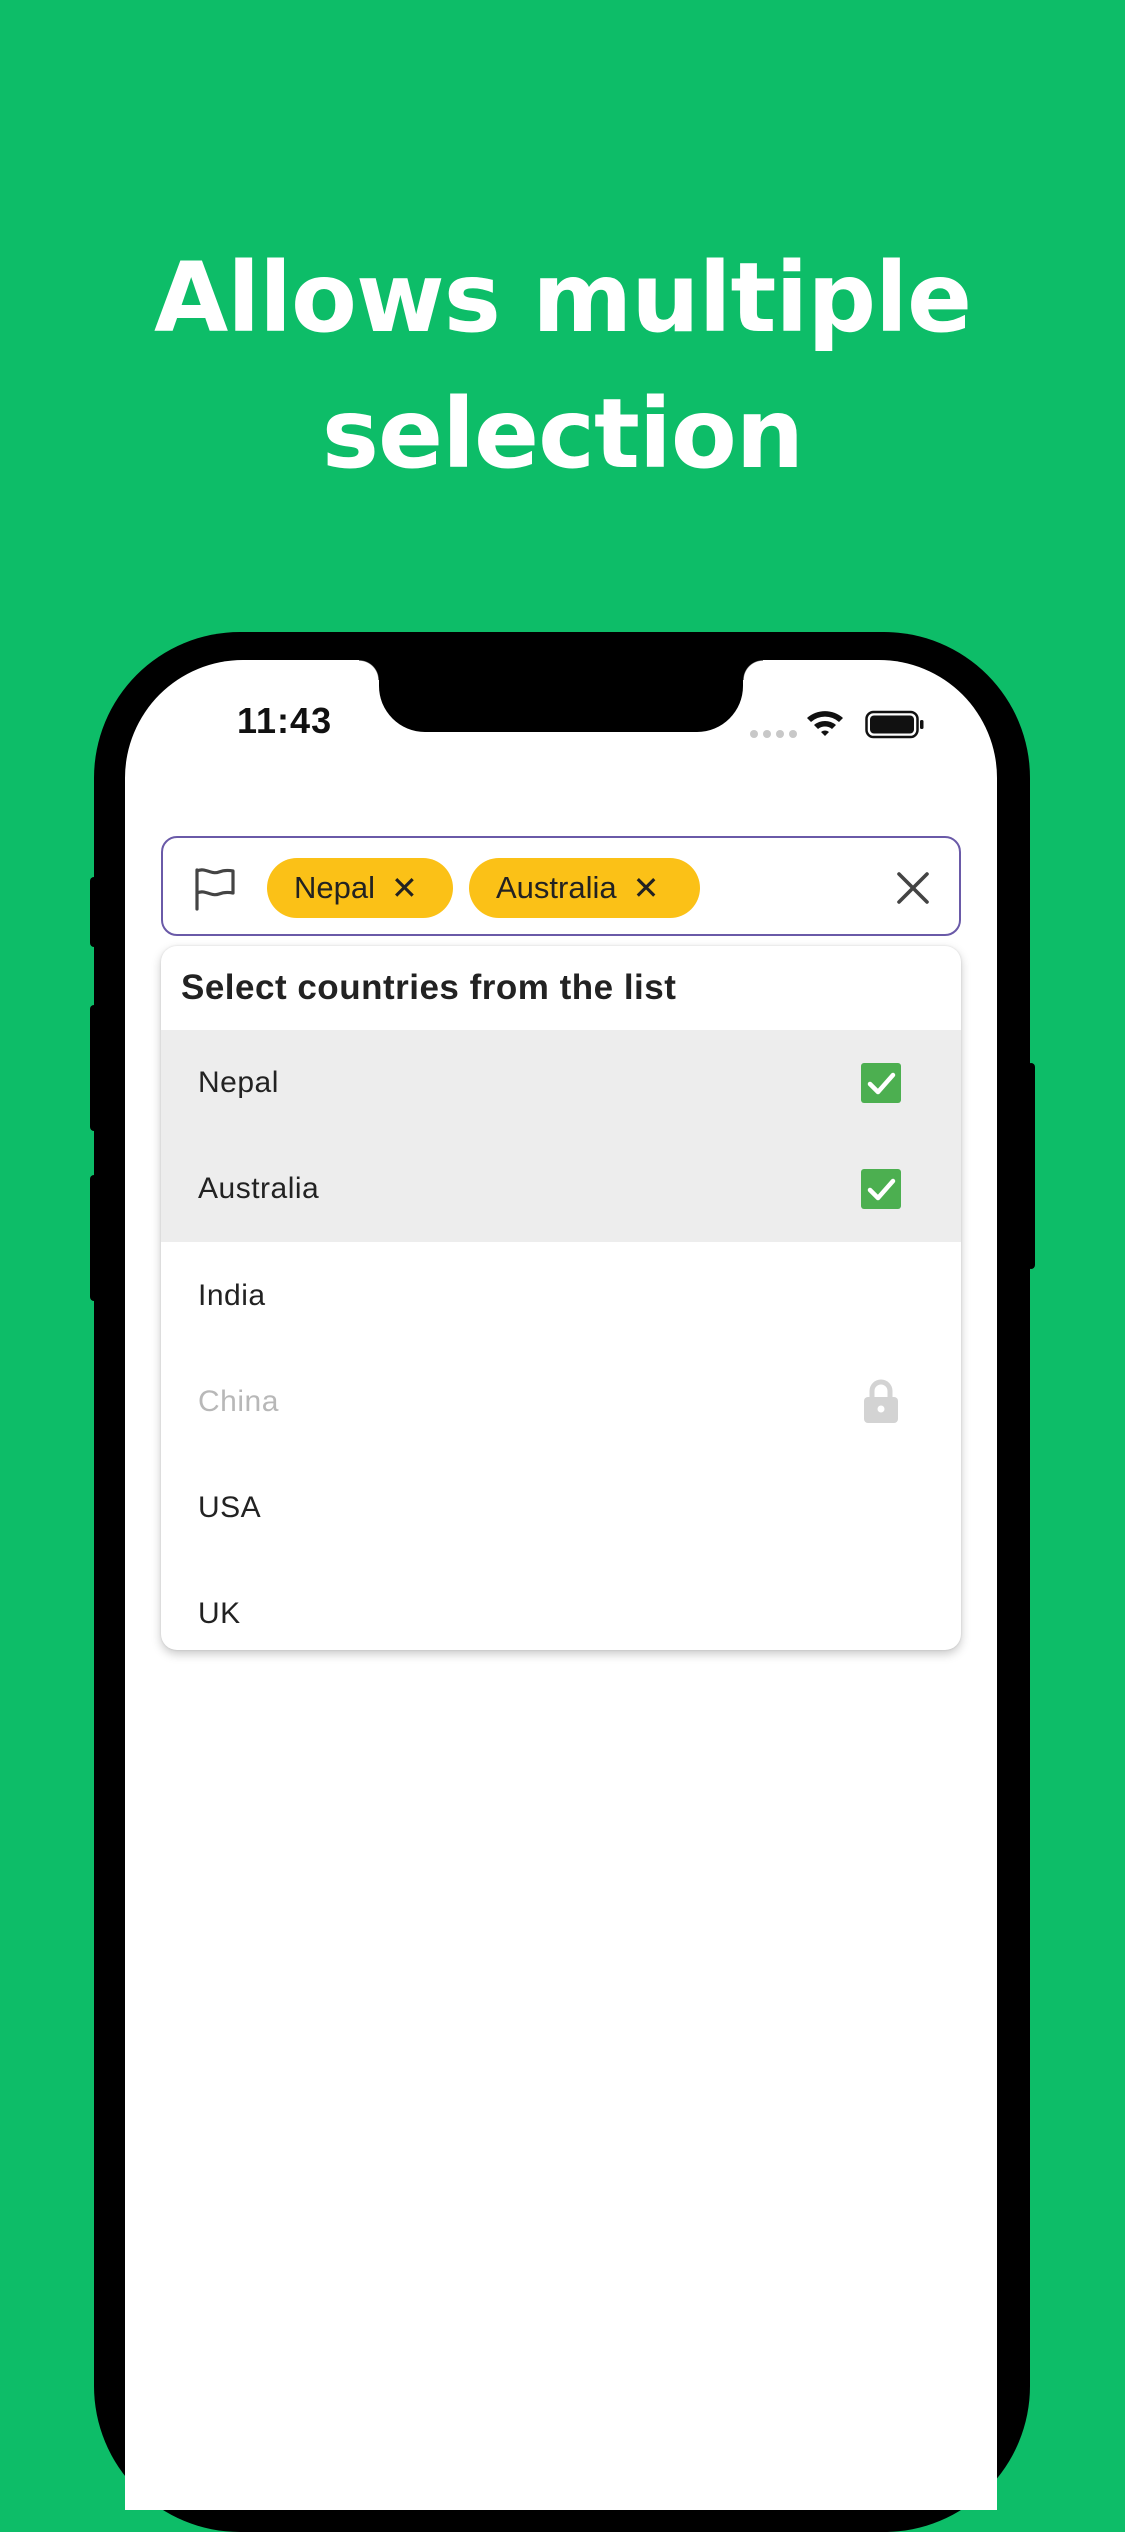 The height and width of the screenshot is (2532, 1125). I want to click on battery-icon, so click(894, 724).